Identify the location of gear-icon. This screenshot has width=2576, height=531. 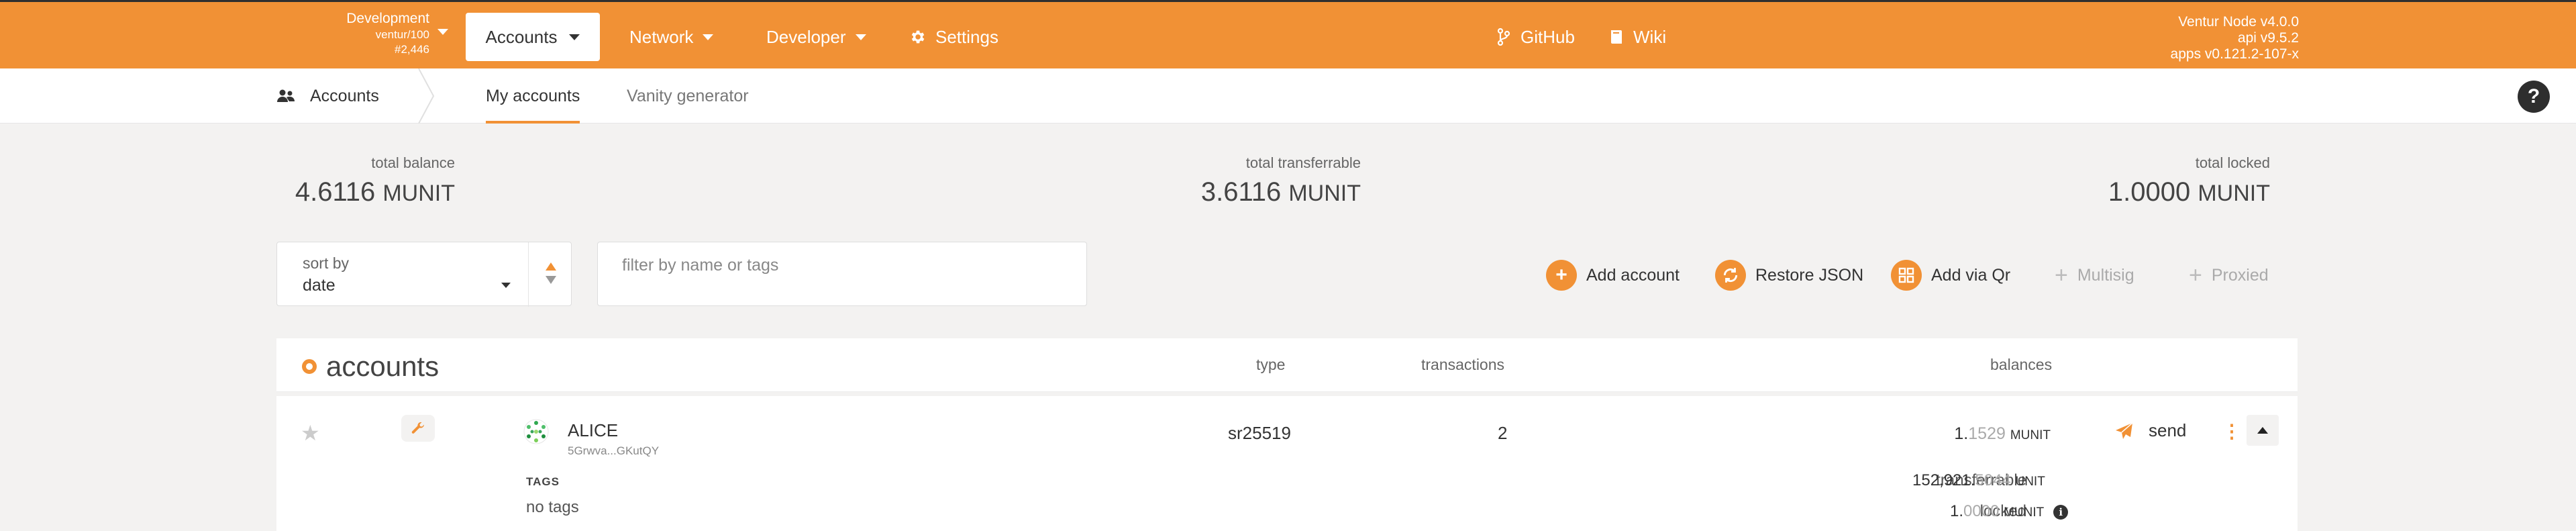
(918, 37).